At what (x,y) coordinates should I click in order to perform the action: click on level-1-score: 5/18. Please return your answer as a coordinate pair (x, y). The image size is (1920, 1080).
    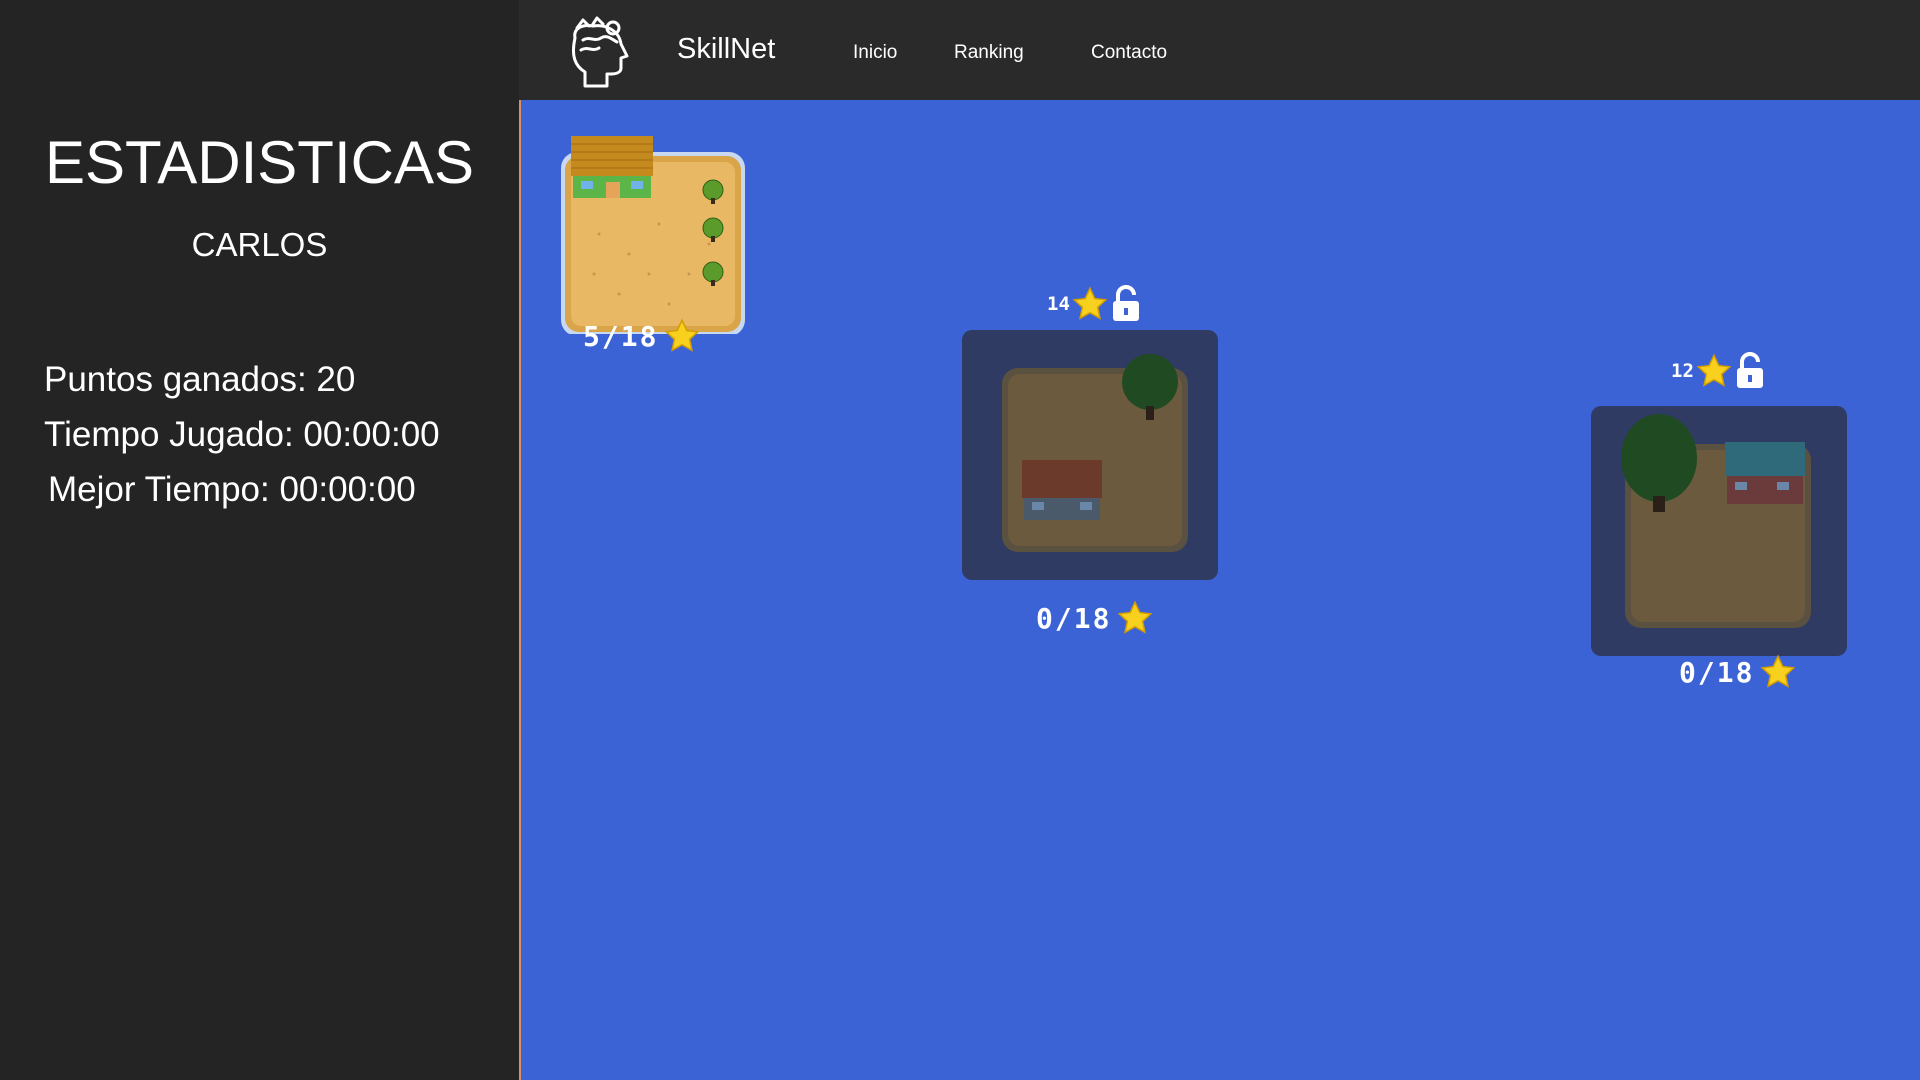
    Looking at the image, I should click on (641, 336).